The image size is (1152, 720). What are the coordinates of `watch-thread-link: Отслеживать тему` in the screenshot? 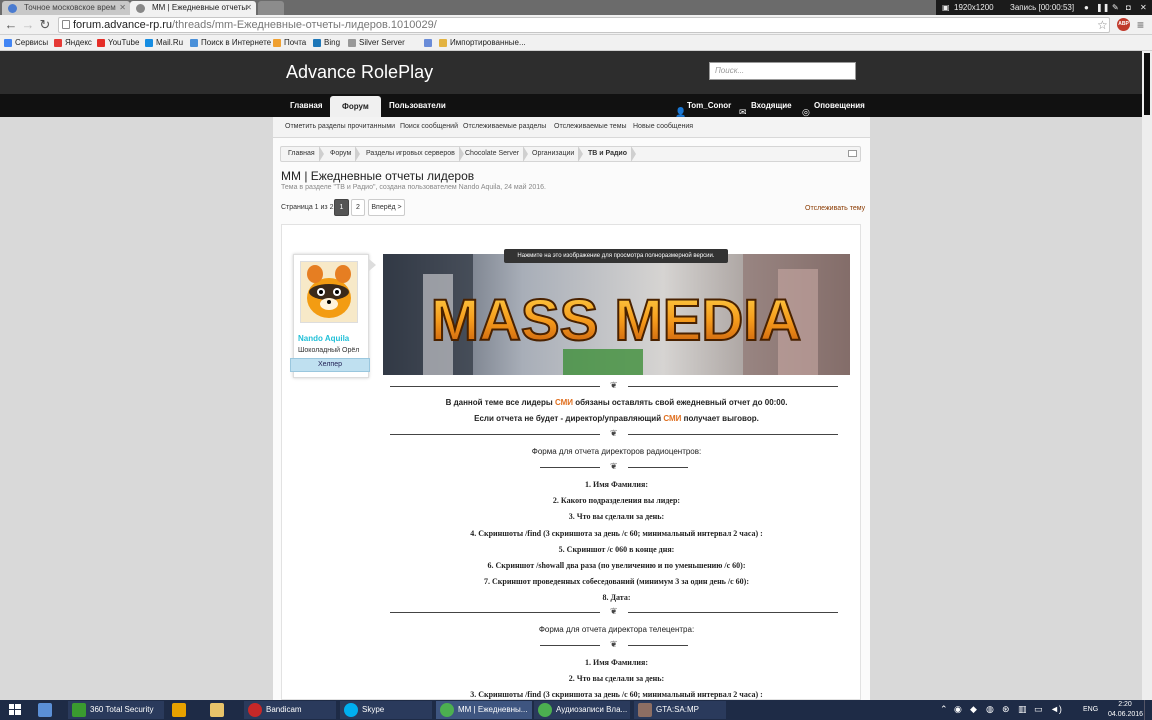 It's located at (835, 208).